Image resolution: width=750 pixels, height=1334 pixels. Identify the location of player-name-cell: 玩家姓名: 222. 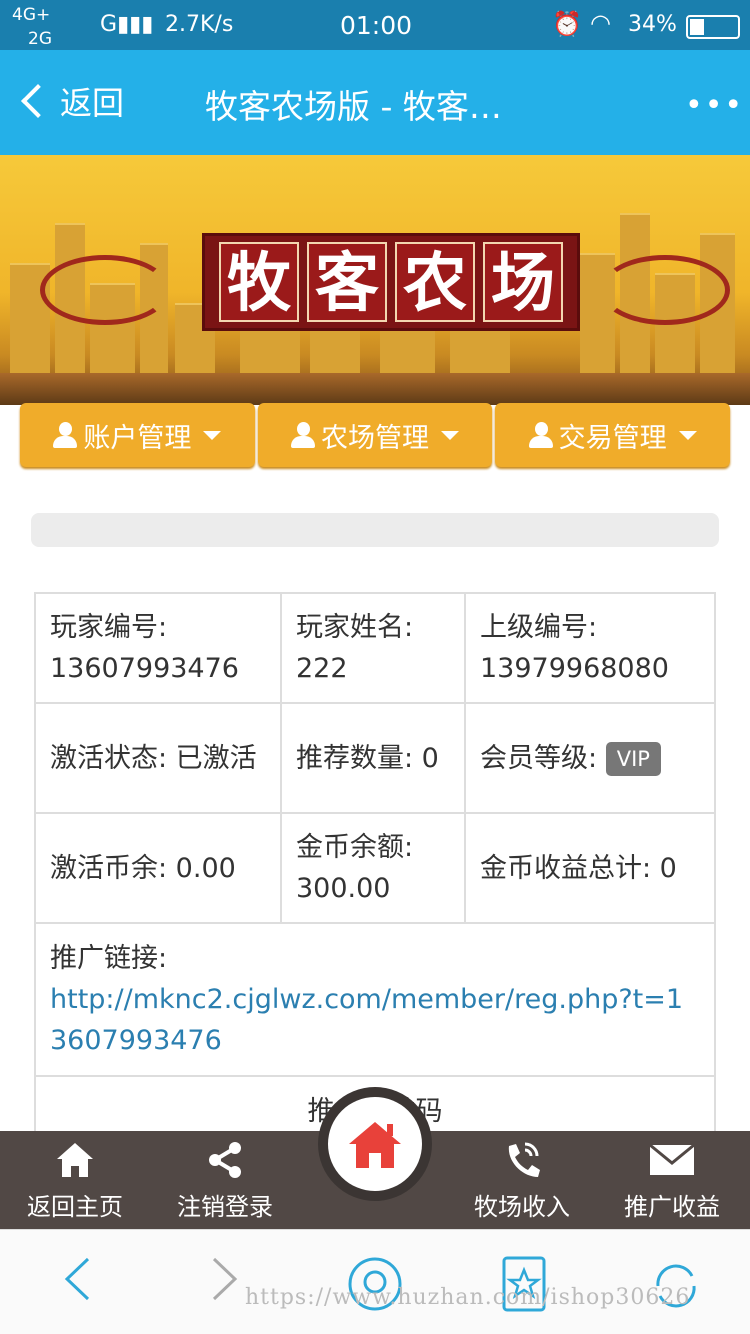
(373, 648).